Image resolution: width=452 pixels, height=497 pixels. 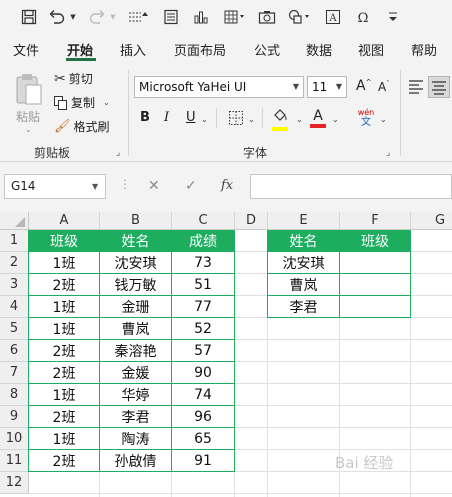 What do you see at coordinates (14, 395) in the screenshot?
I see `row-header-8: 8` at bounding box center [14, 395].